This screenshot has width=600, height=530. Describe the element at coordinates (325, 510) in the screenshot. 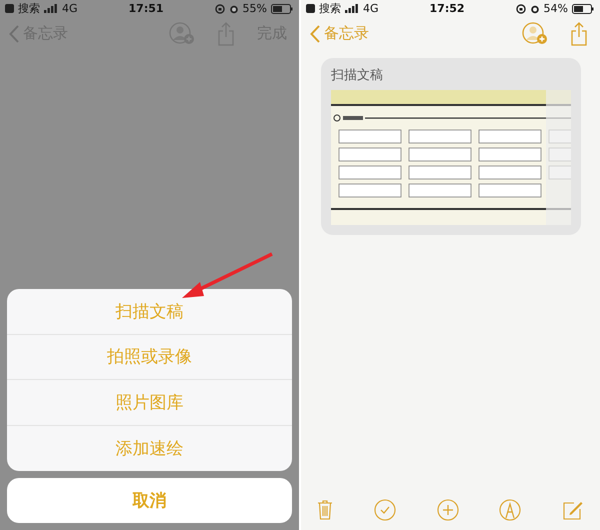

I see `trash-icon` at that location.